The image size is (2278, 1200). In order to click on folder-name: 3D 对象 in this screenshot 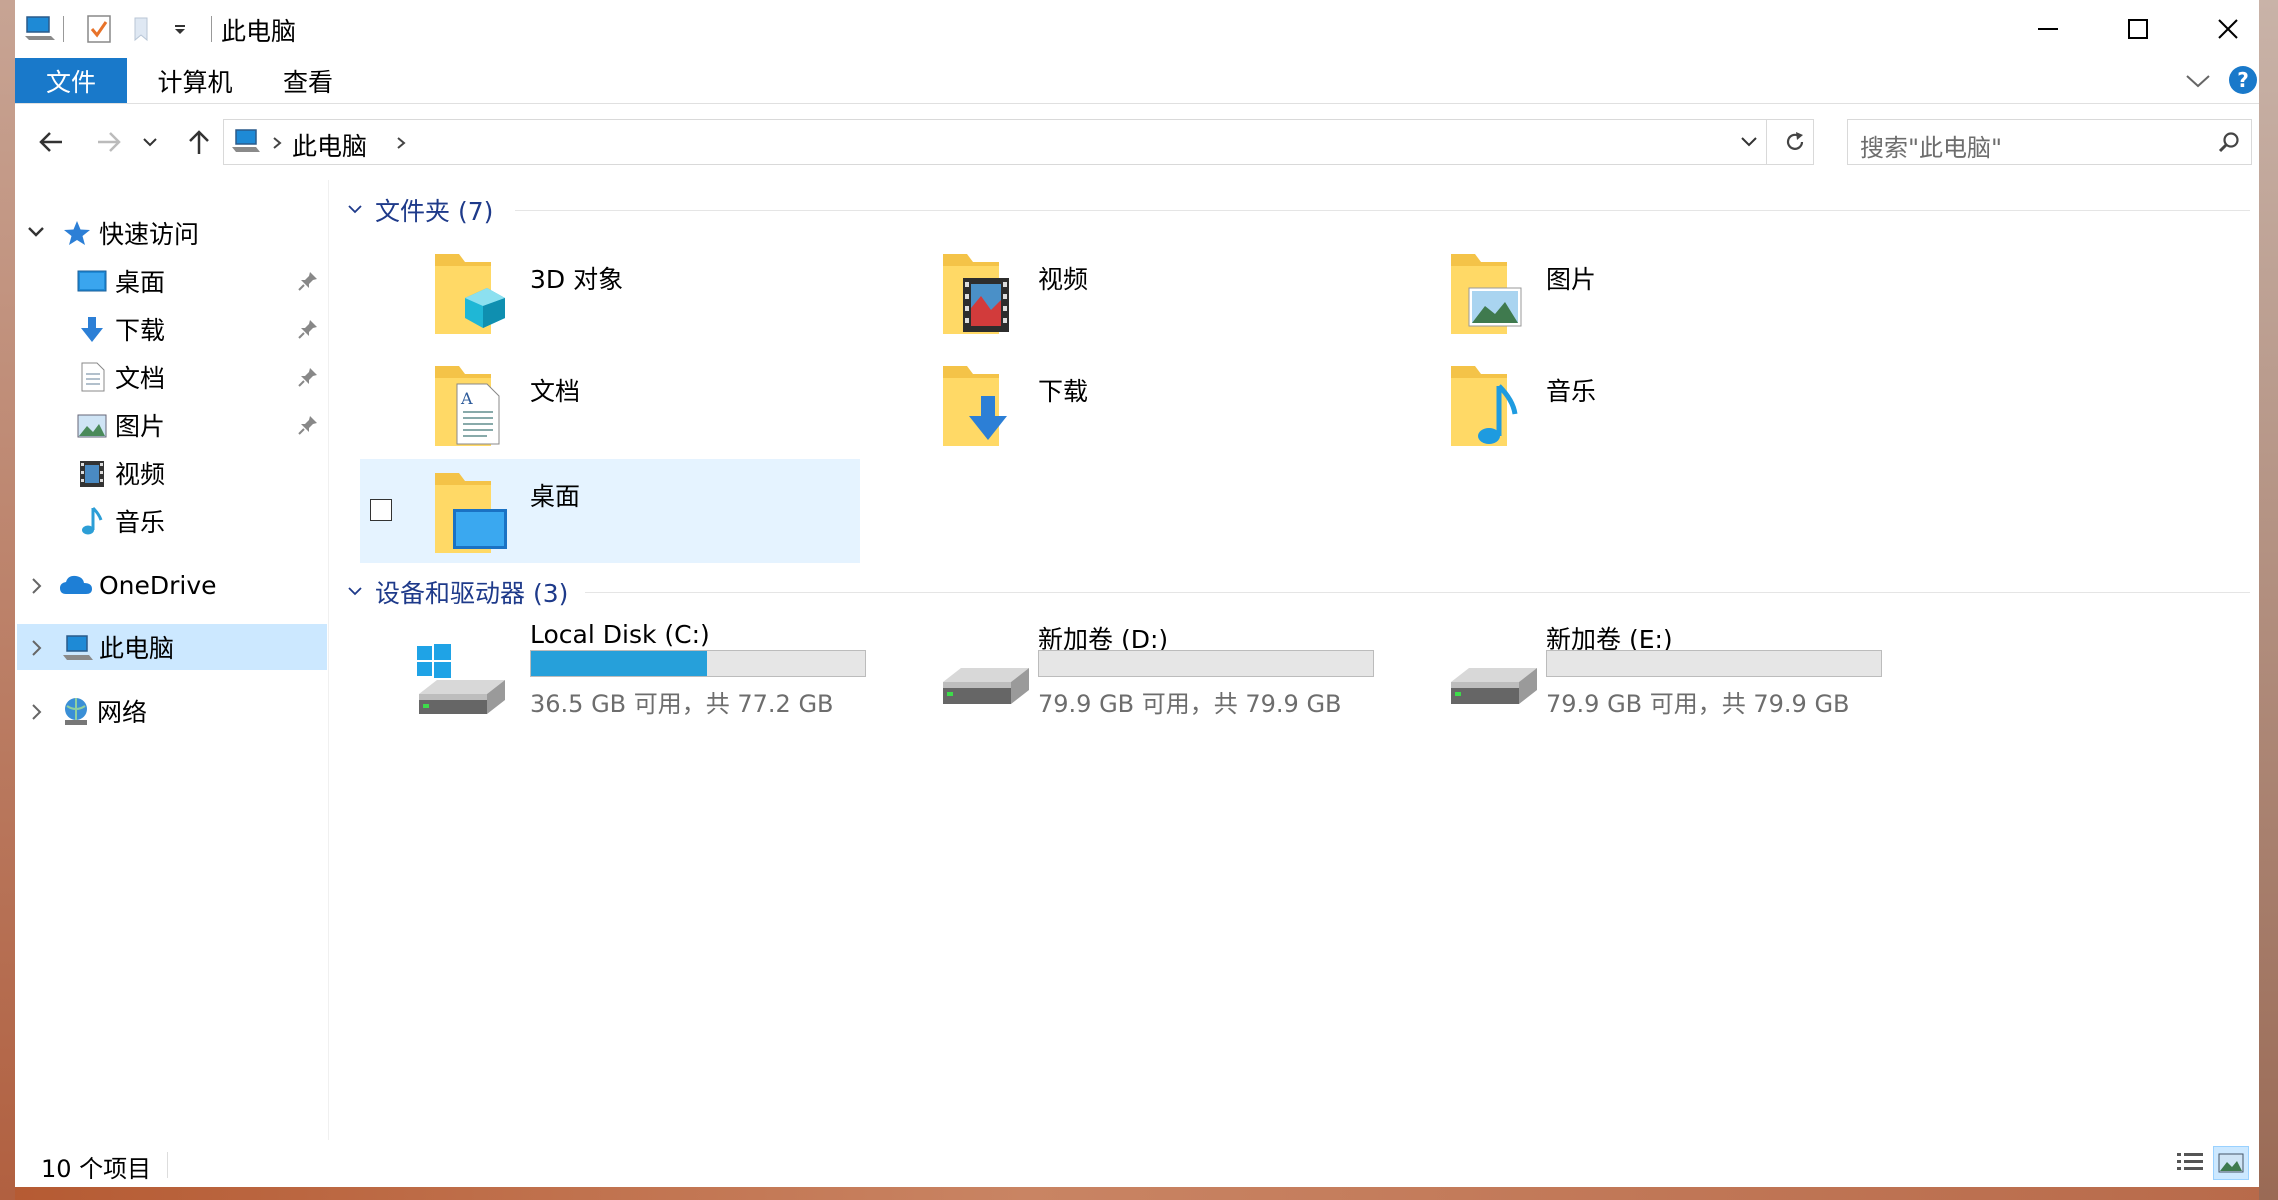, I will do `click(577, 279)`.